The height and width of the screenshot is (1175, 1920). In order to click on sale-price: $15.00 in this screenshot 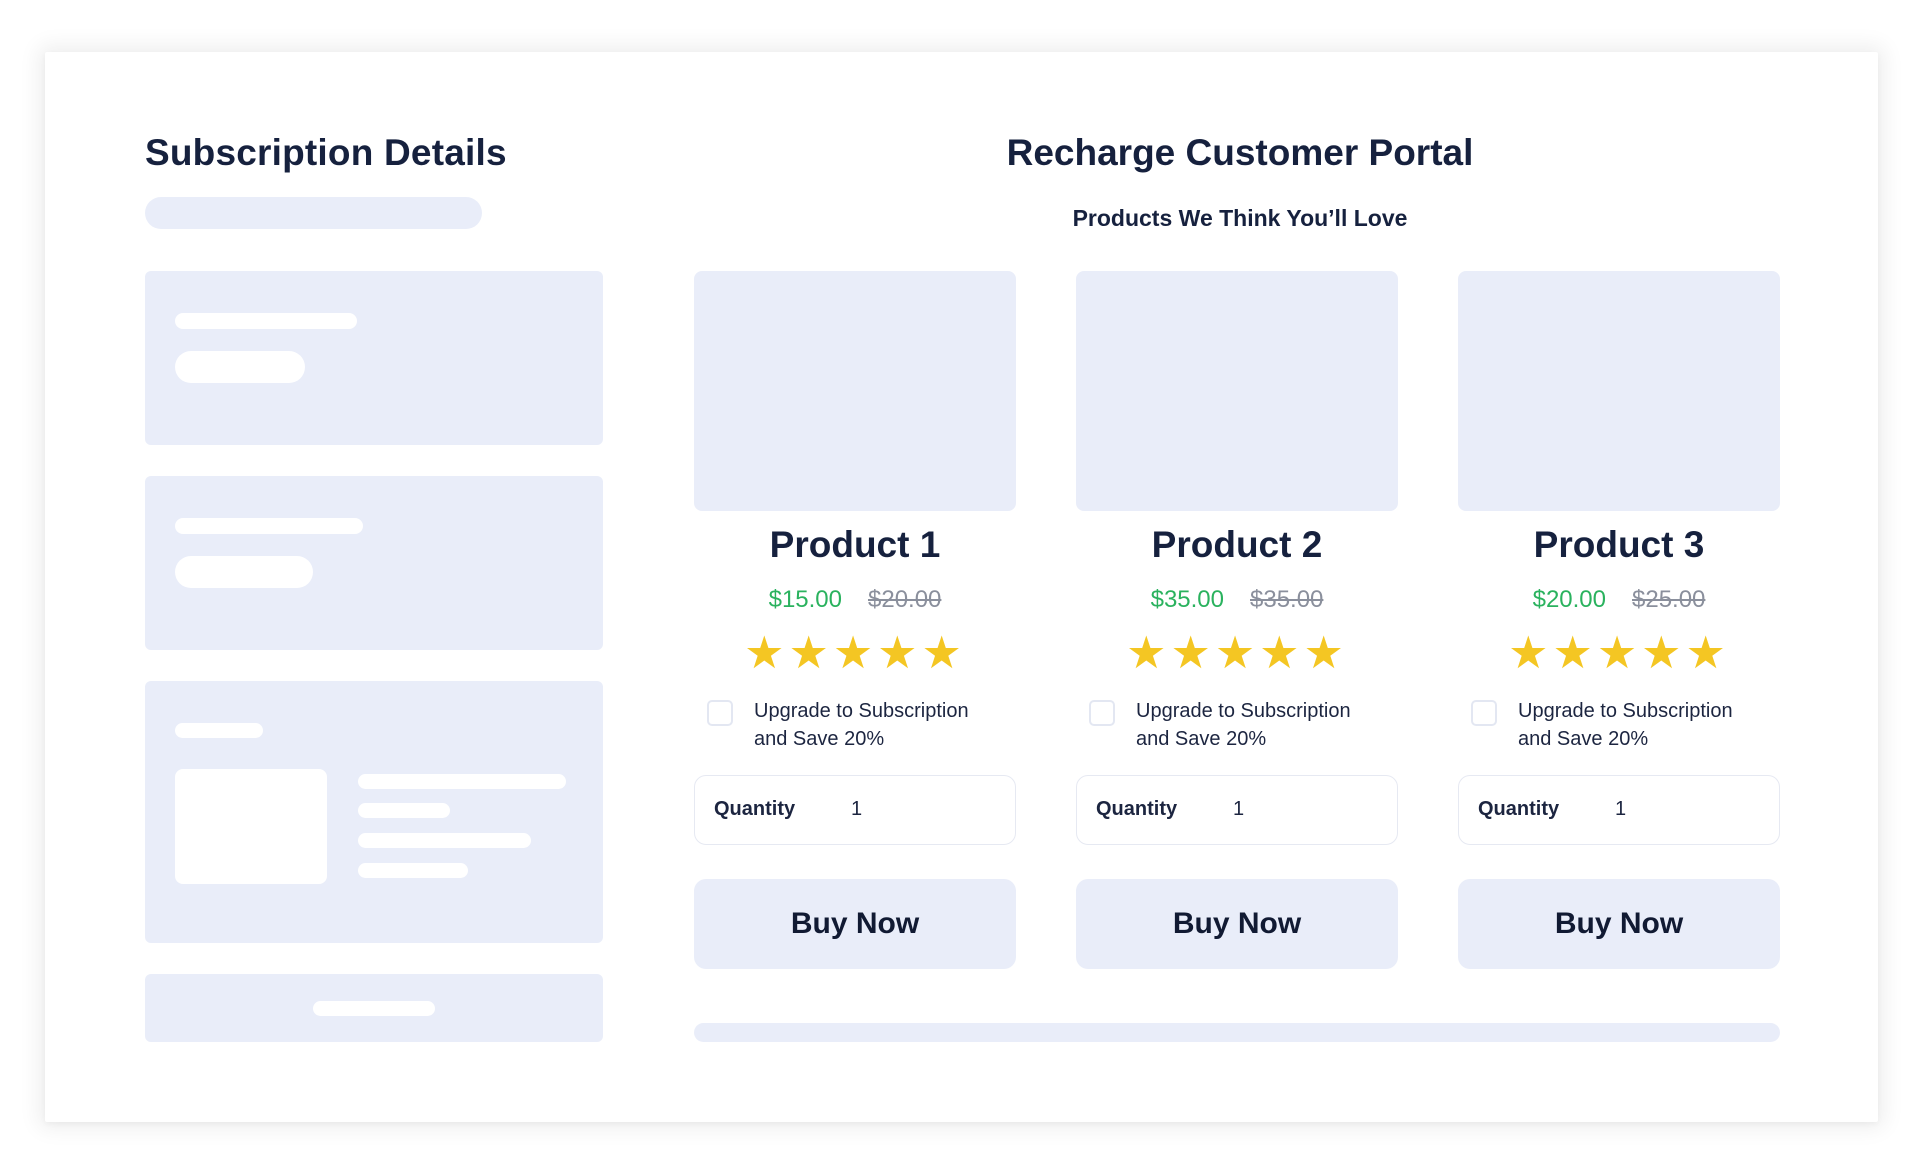, I will do `click(805, 599)`.